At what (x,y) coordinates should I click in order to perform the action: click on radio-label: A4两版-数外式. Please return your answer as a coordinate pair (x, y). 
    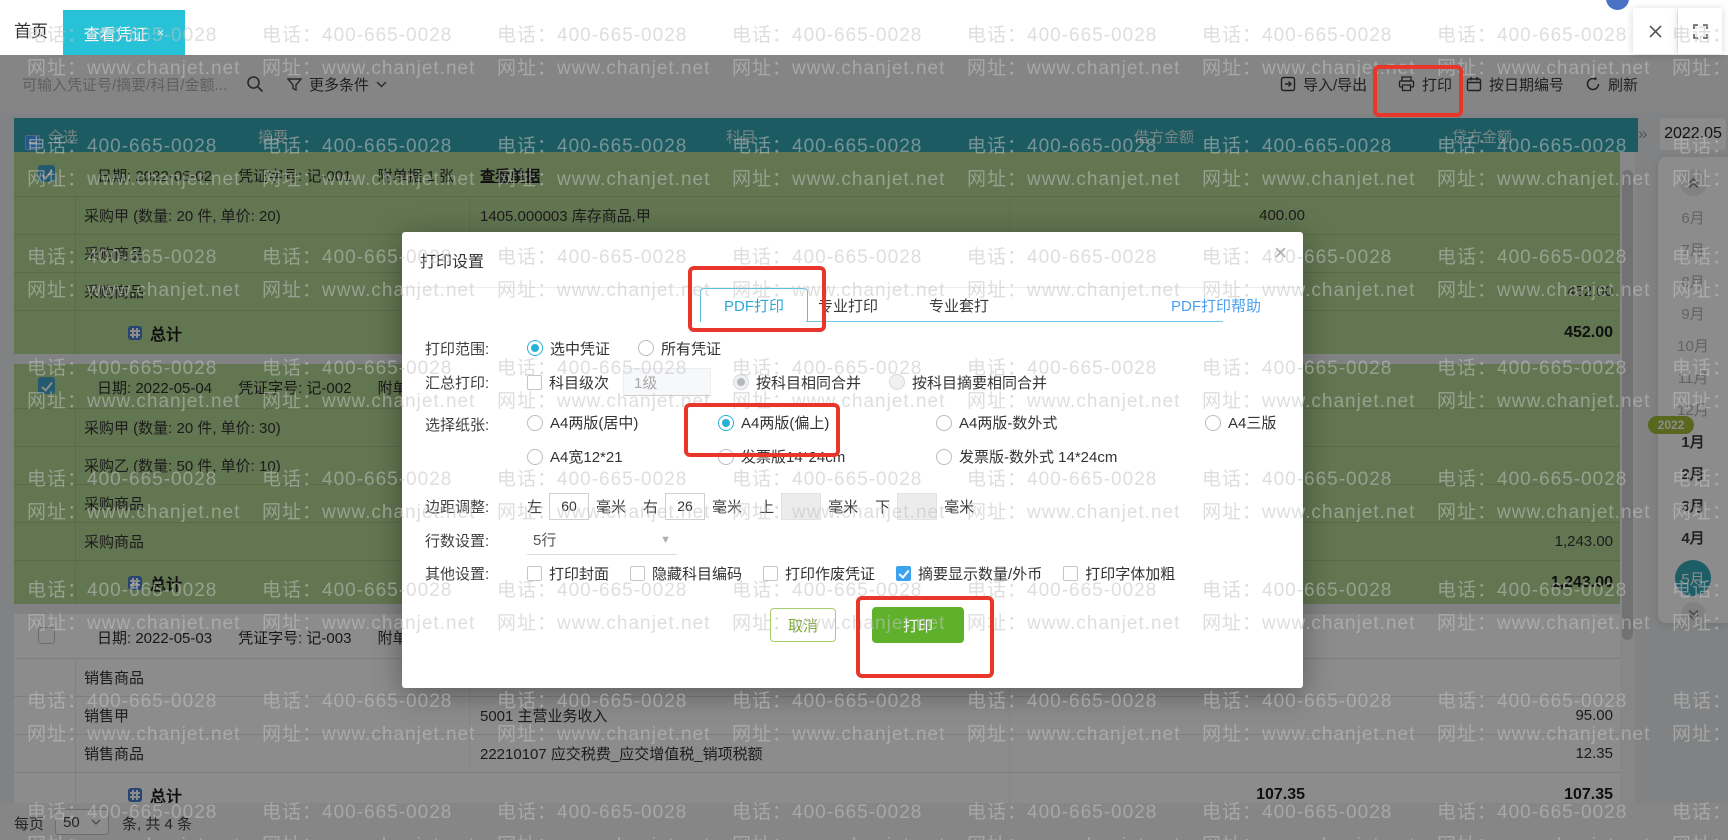
    Looking at the image, I should click on (1008, 423).